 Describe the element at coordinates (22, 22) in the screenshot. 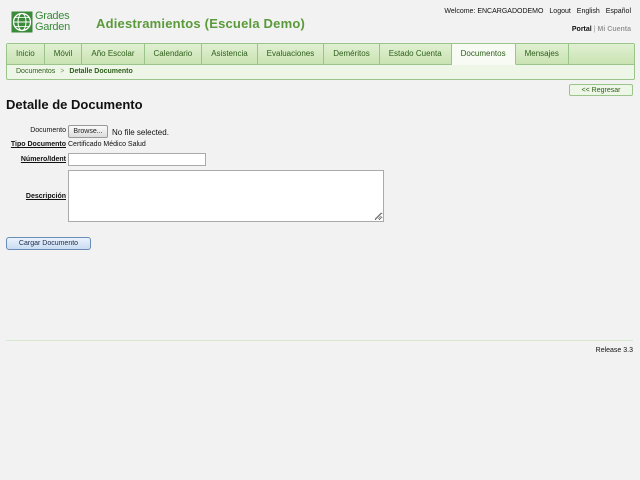

I see `globe-icon` at that location.